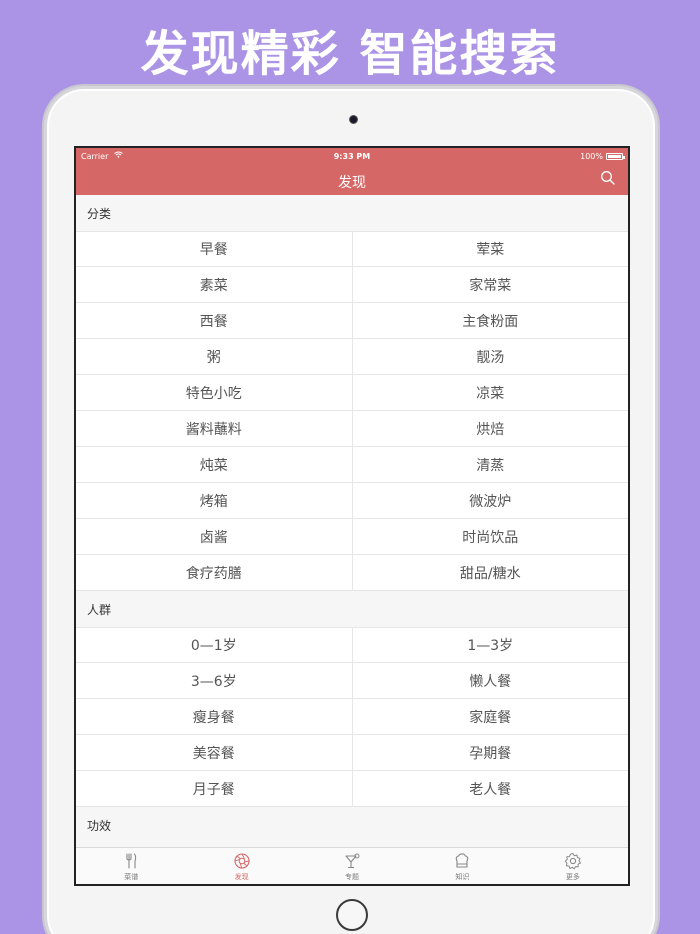 Image resolution: width=700 pixels, height=934 pixels. What do you see at coordinates (241, 877) in the screenshot?
I see `tab-label: 发现` at bounding box center [241, 877].